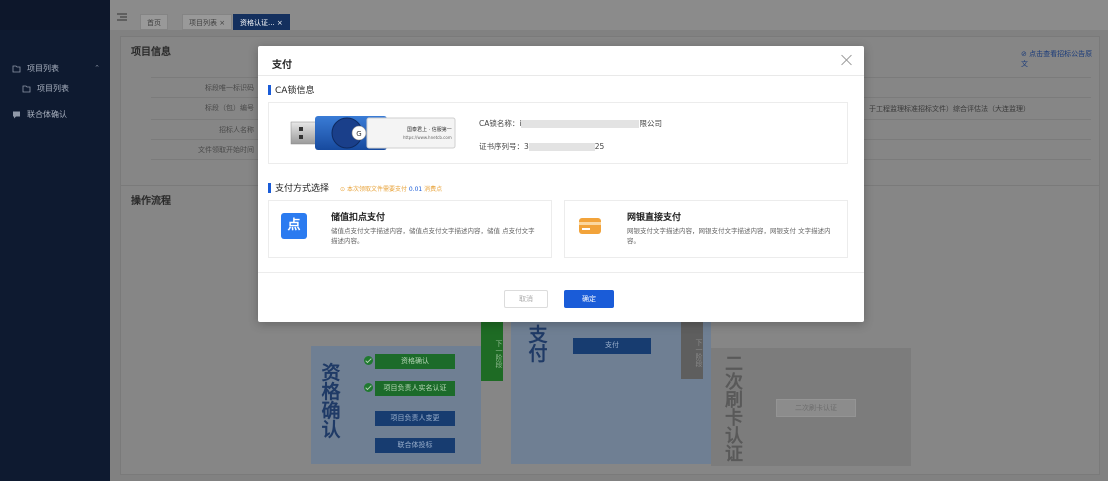  I want to click on sidebar-item-consortium-confirm: 联合体确认, so click(55, 114).